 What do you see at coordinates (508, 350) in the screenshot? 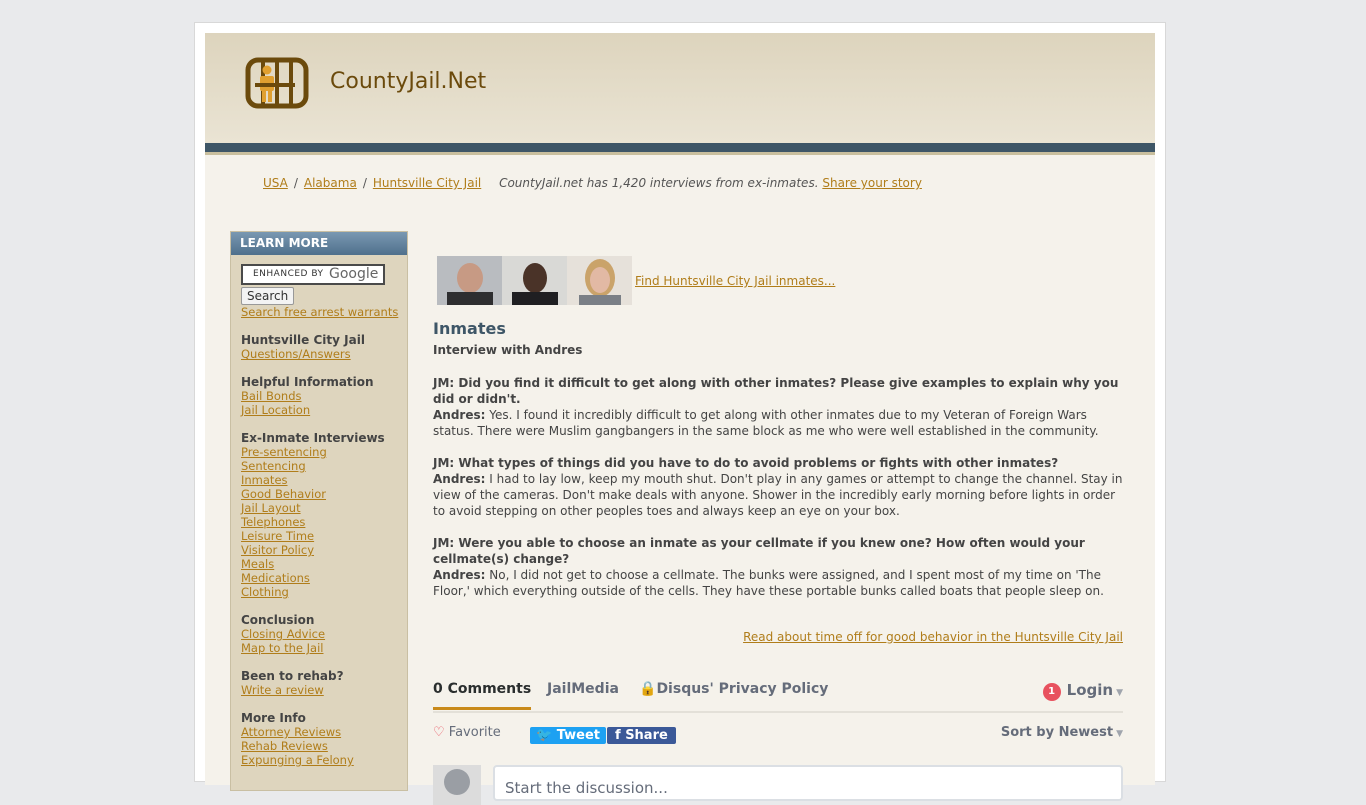
I see `interview-title: Interview with Andres` at bounding box center [508, 350].